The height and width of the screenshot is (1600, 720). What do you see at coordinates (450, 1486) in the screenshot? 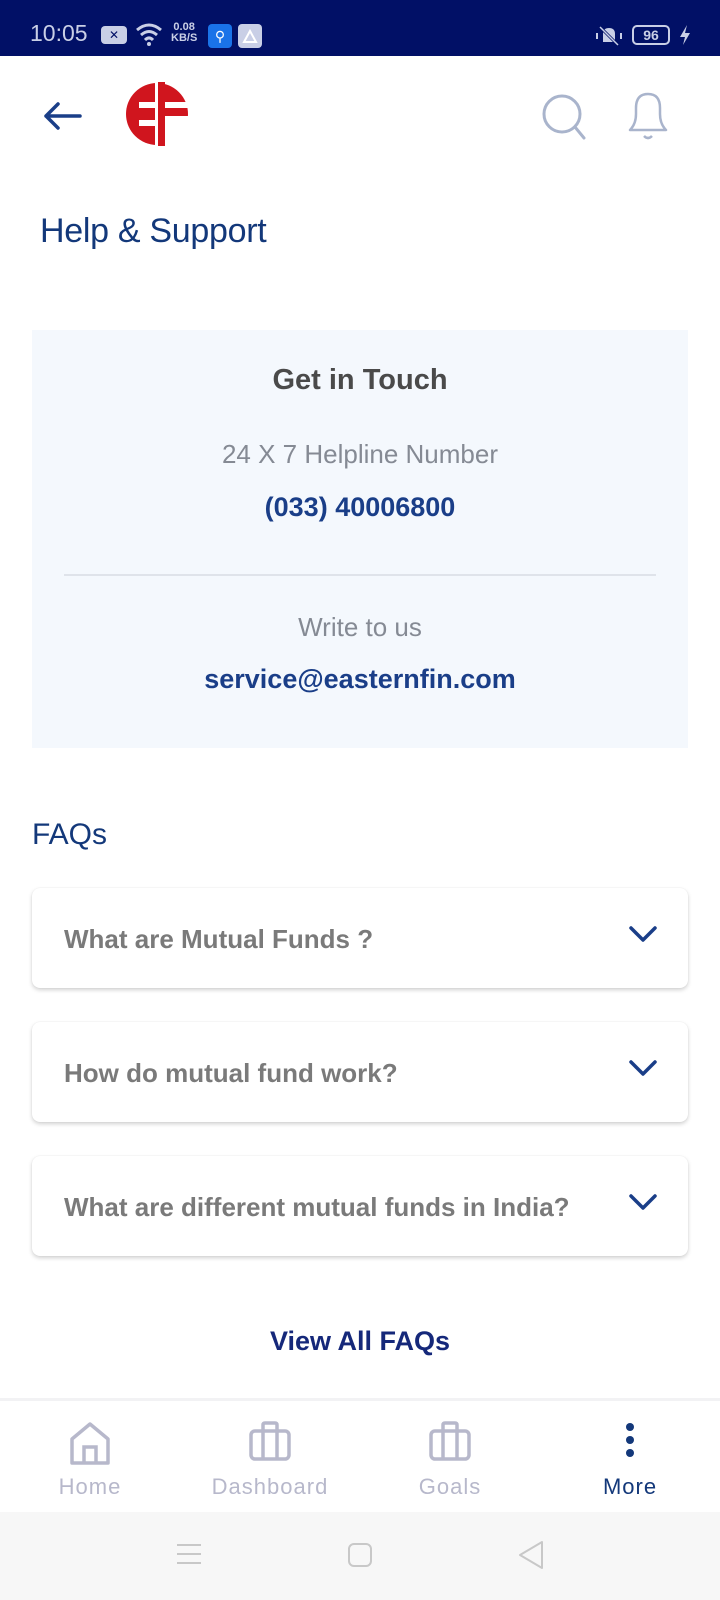
I see `nav-label: Goals` at bounding box center [450, 1486].